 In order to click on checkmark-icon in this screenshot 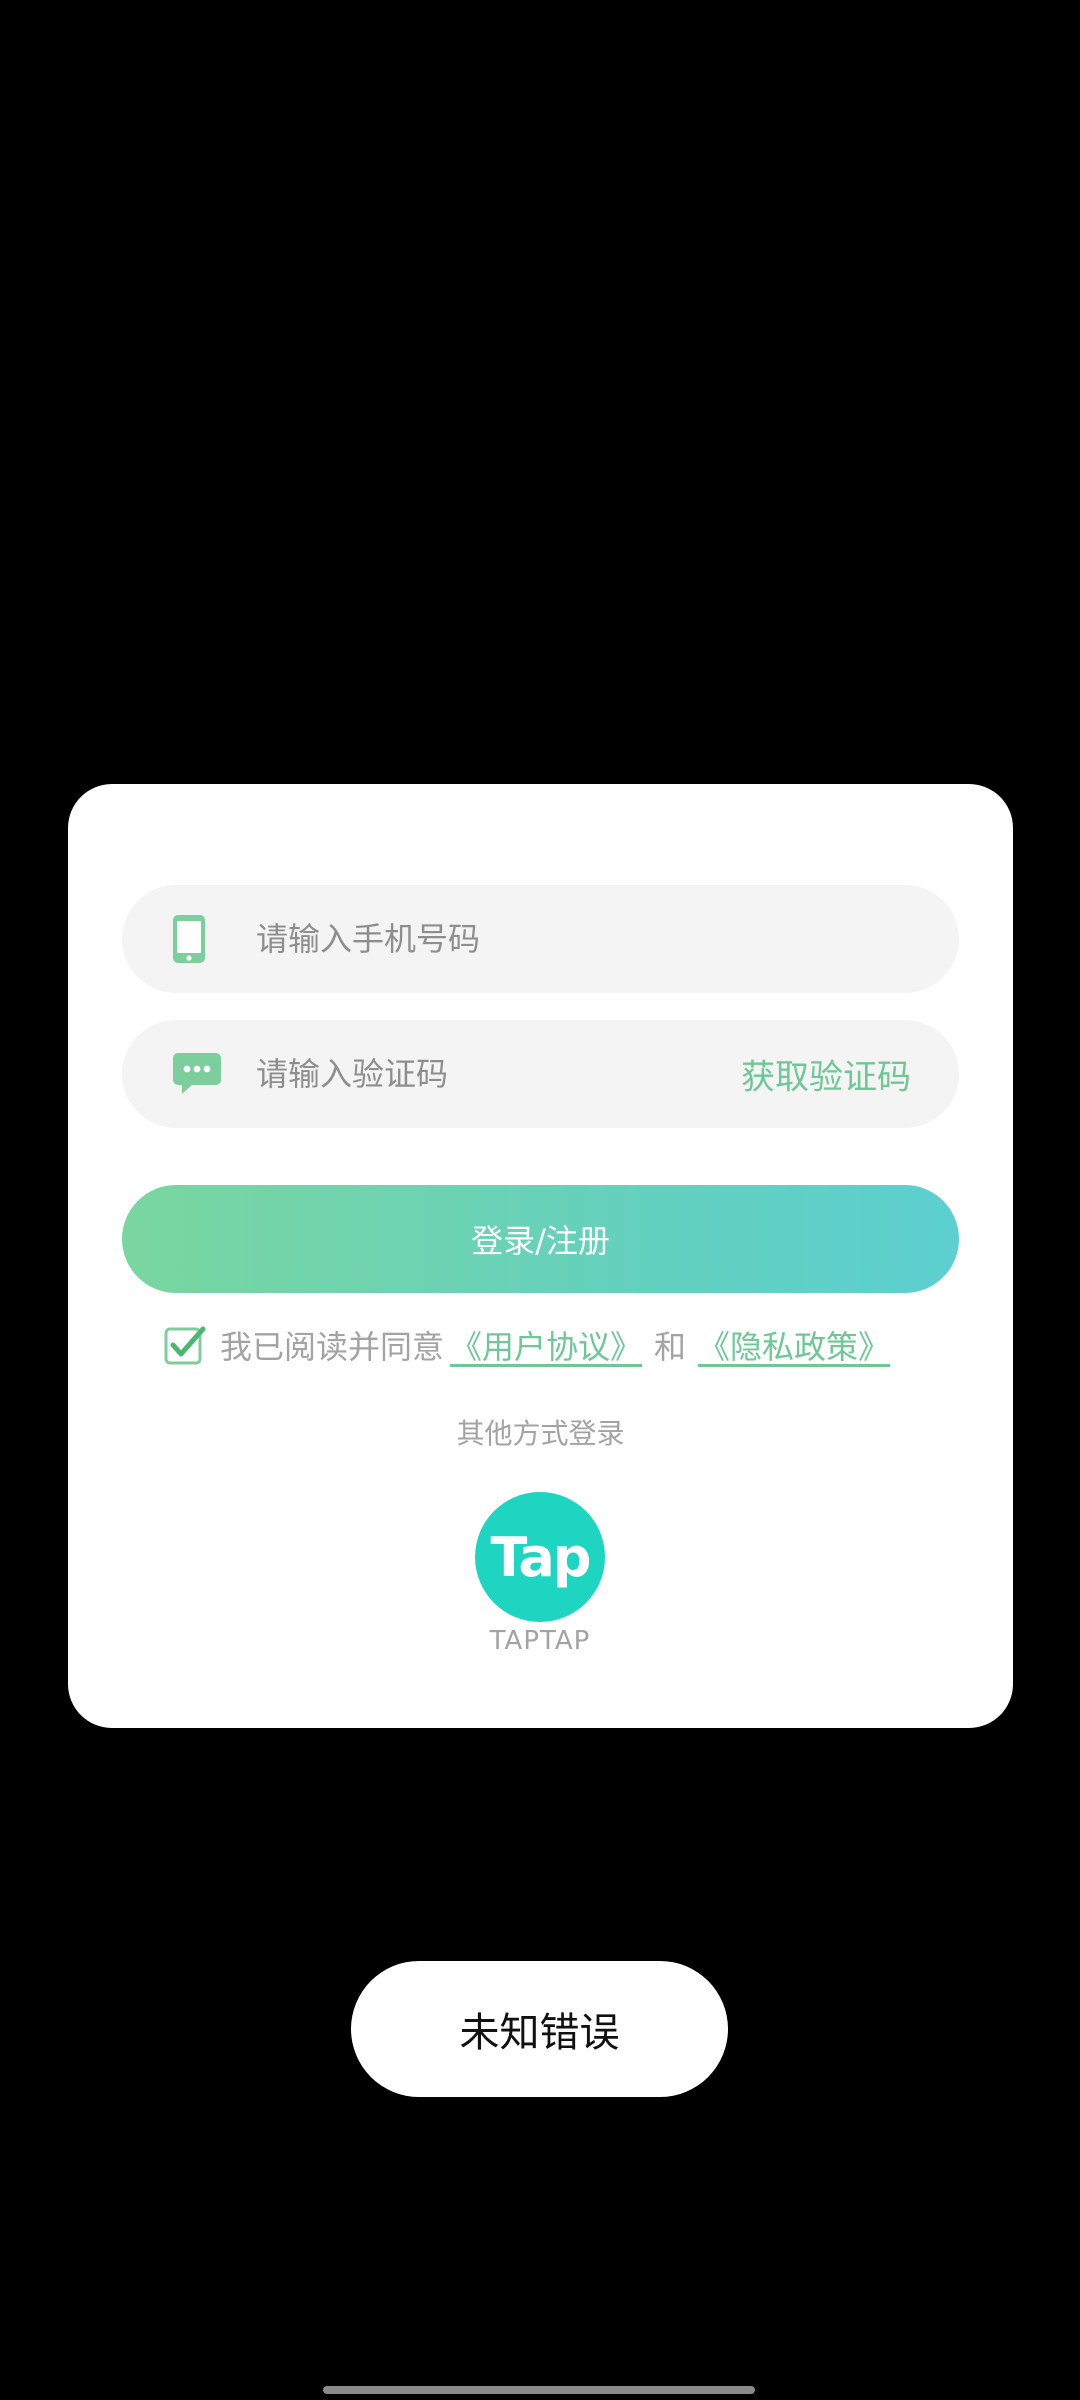, I will do `click(185, 1345)`.